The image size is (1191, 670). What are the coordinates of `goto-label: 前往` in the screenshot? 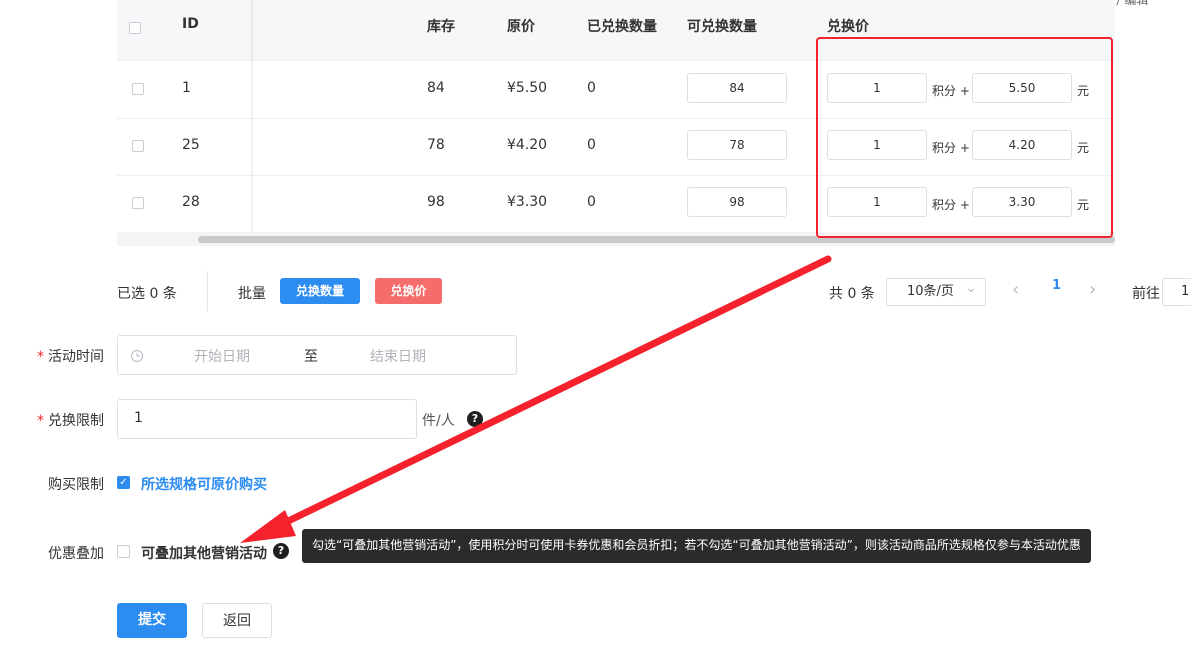 It's located at (1146, 294).